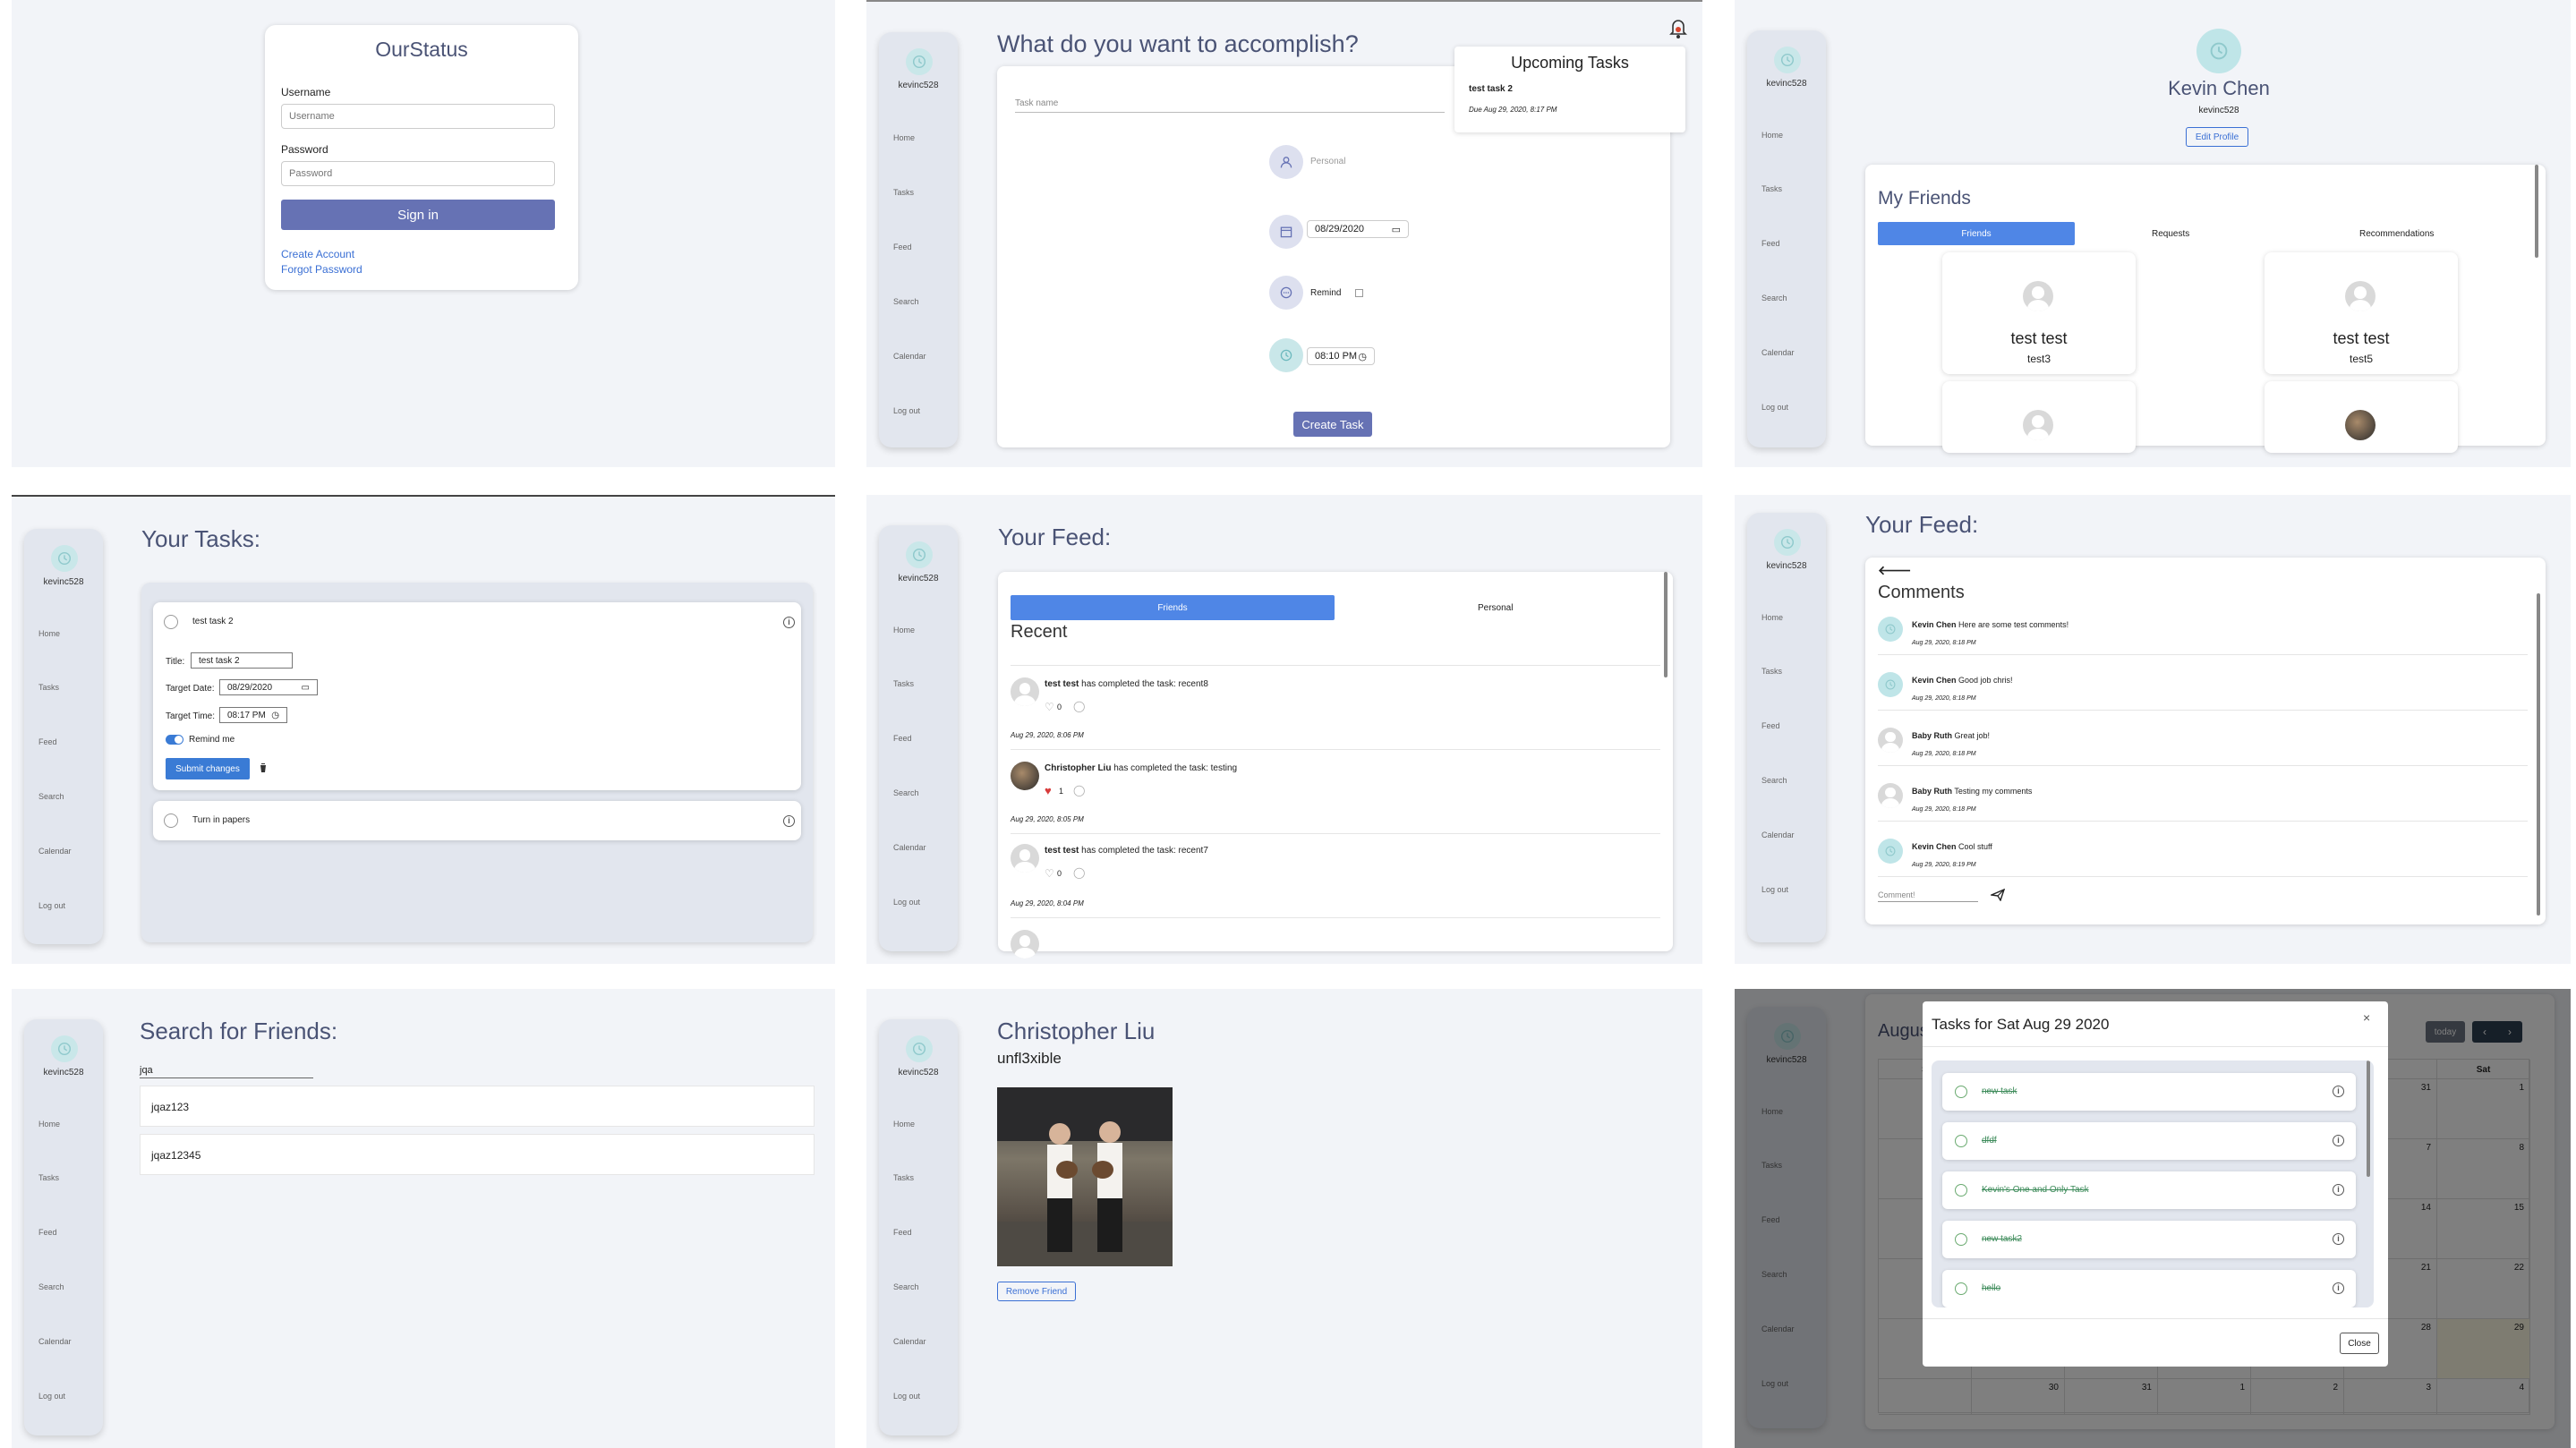 The width and height of the screenshot is (2576, 1448). Describe the element at coordinates (2149, 1288) in the screenshot. I see `modal-task-item: hello i` at that location.